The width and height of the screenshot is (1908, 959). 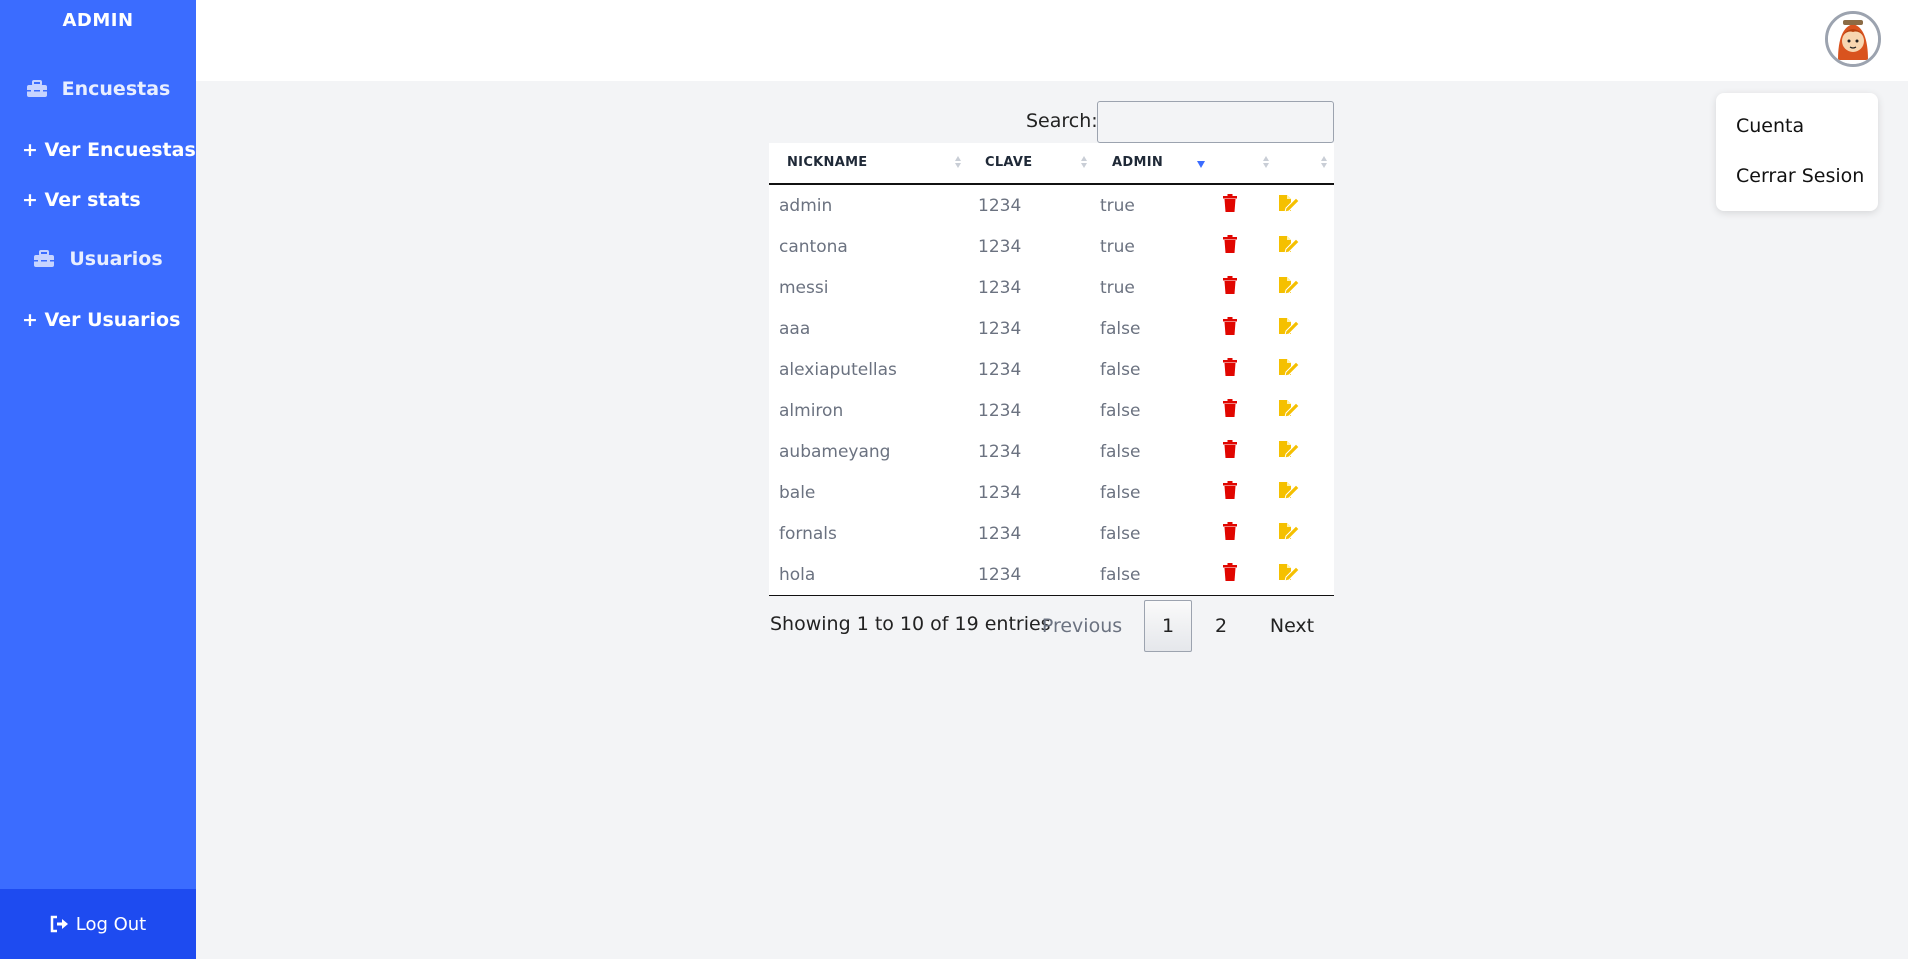 I want to click on section-usuarios: Usuarios, so click(x=98, y=259).